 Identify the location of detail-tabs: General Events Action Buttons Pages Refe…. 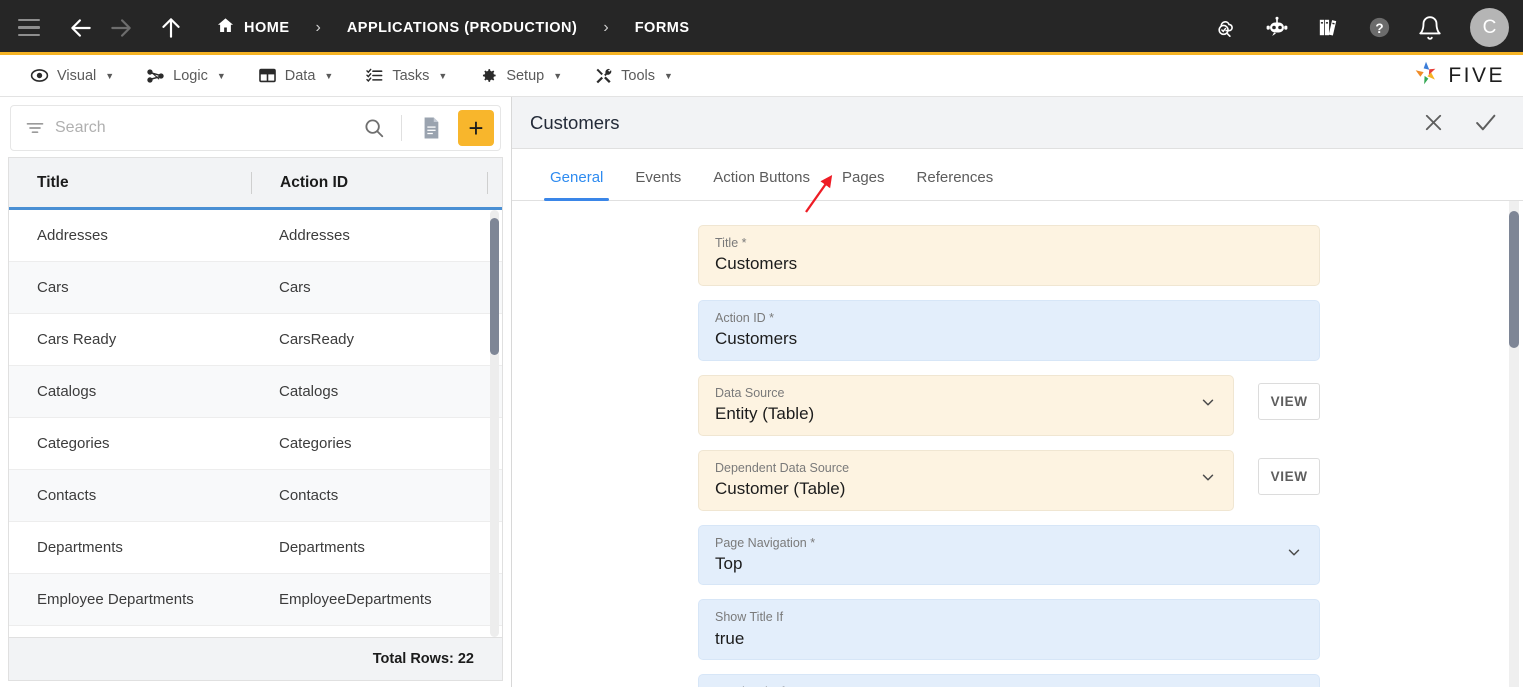
(1017, 175).